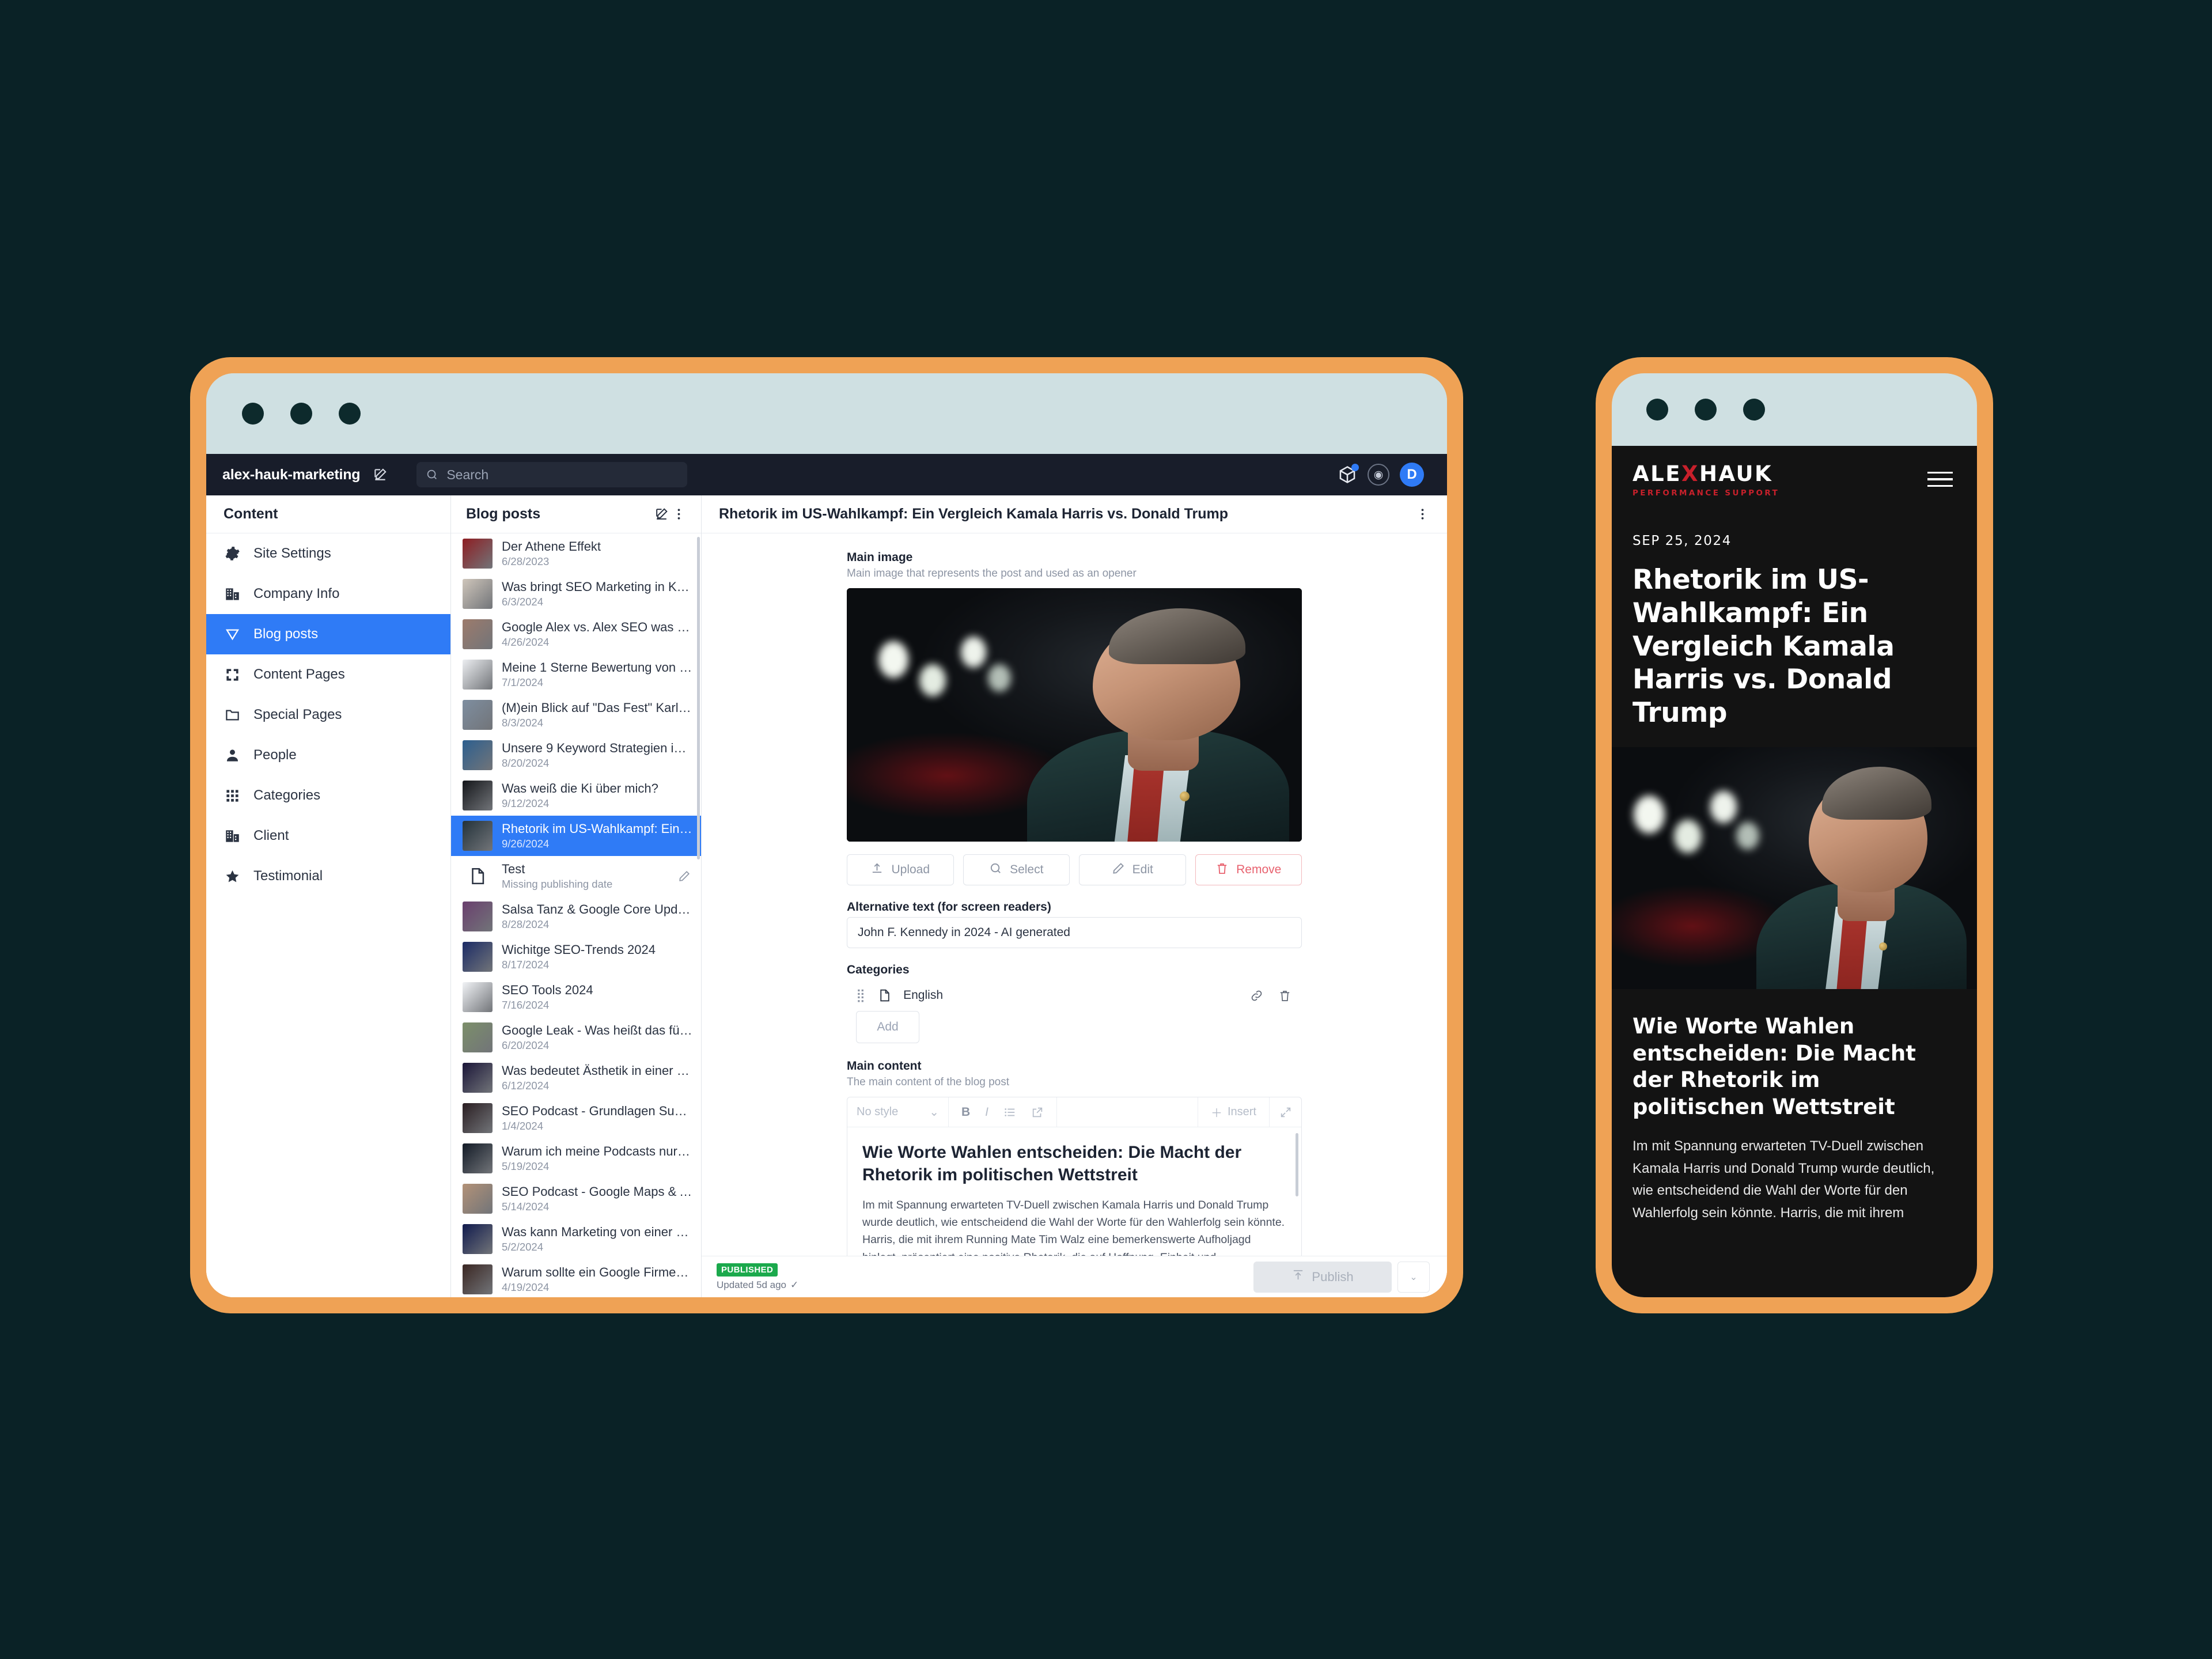 The image size is (2212, 1659). What do you see at coordinates (1241, 1111) in the screenshot?
I see `insert-label: Insert` at bounding box center [1241, 1111].